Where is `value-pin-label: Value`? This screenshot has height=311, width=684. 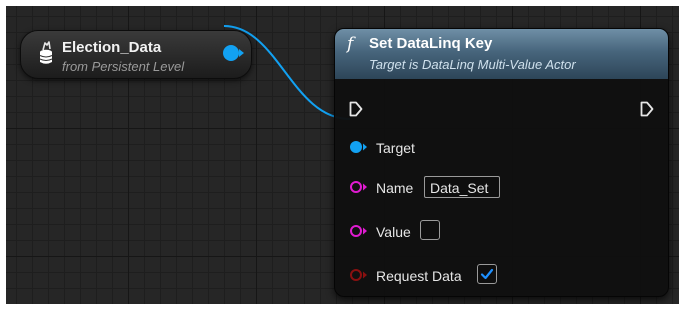
value-pin-label: Value is located at coordinates (393, 232).